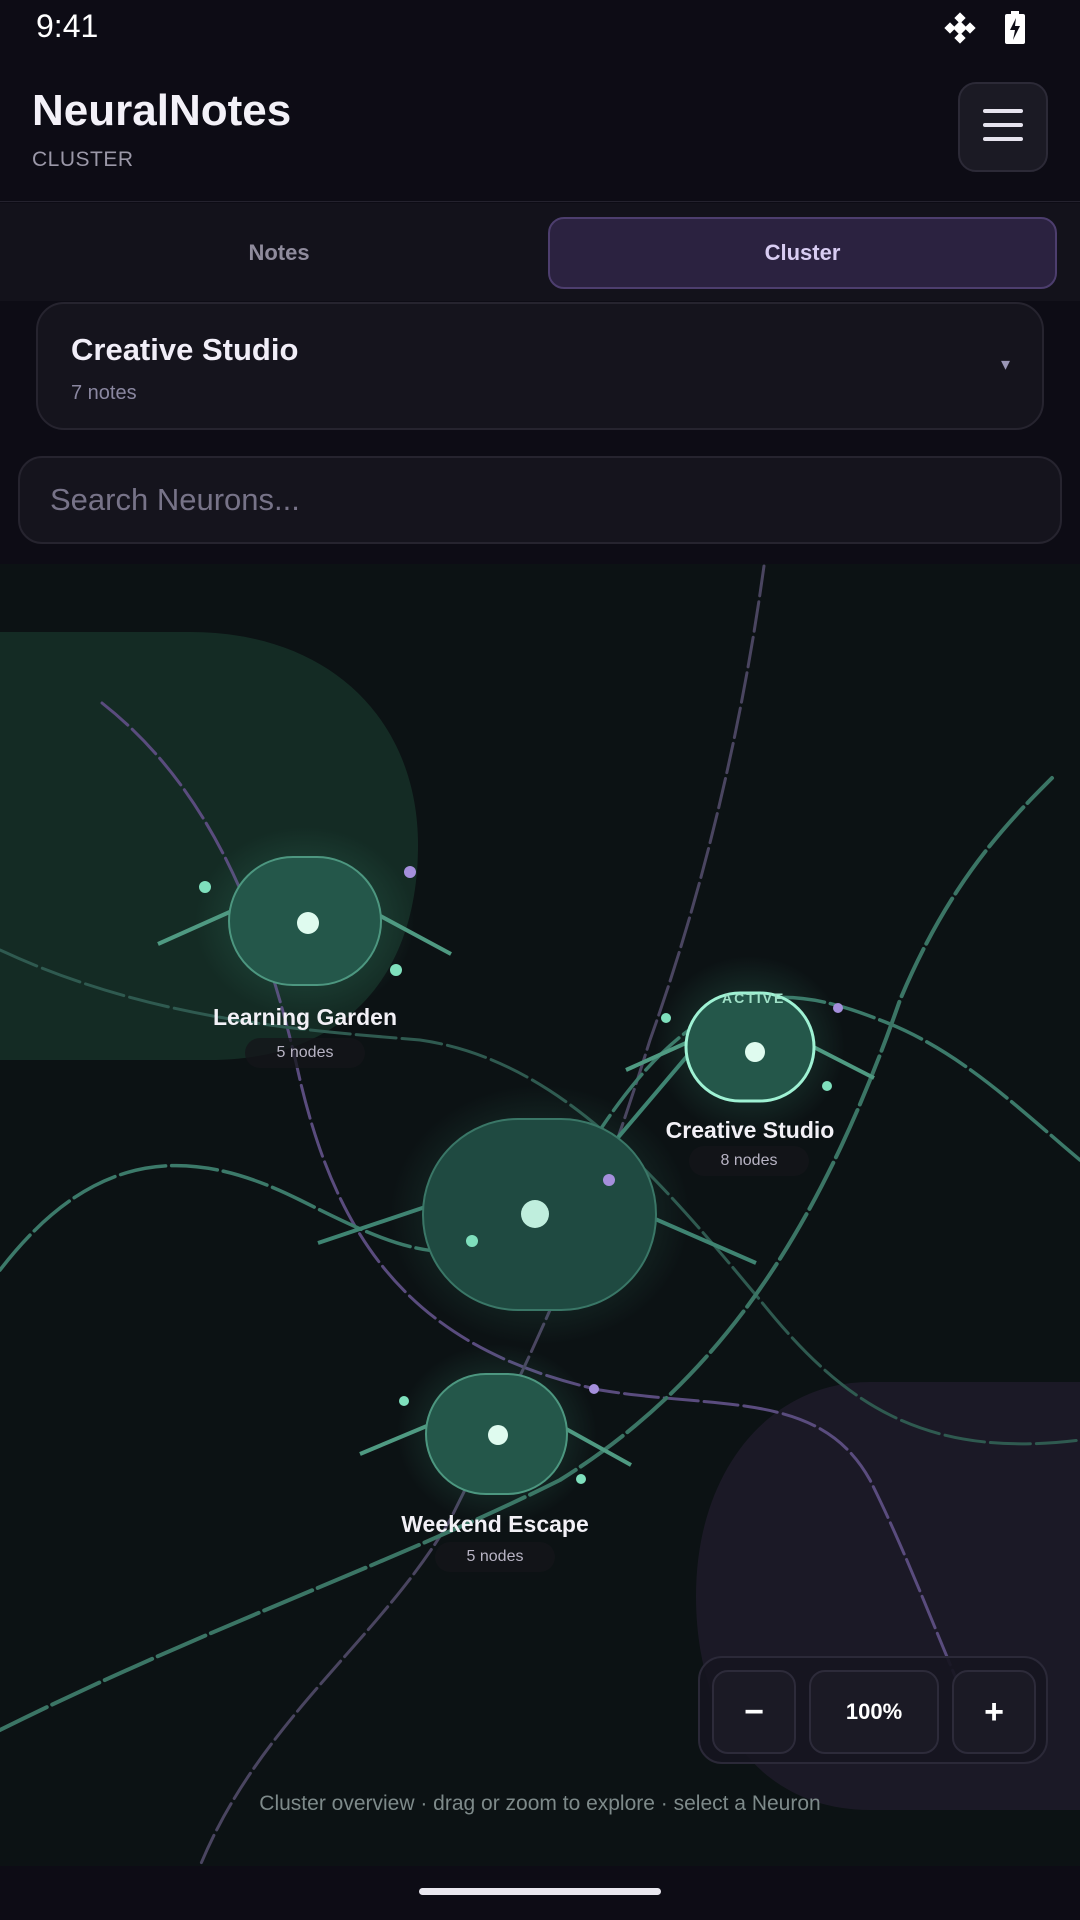  Describe the element at coordinates (540, 28) in the screenshot. I see `status-bar: 9:41` at that location.